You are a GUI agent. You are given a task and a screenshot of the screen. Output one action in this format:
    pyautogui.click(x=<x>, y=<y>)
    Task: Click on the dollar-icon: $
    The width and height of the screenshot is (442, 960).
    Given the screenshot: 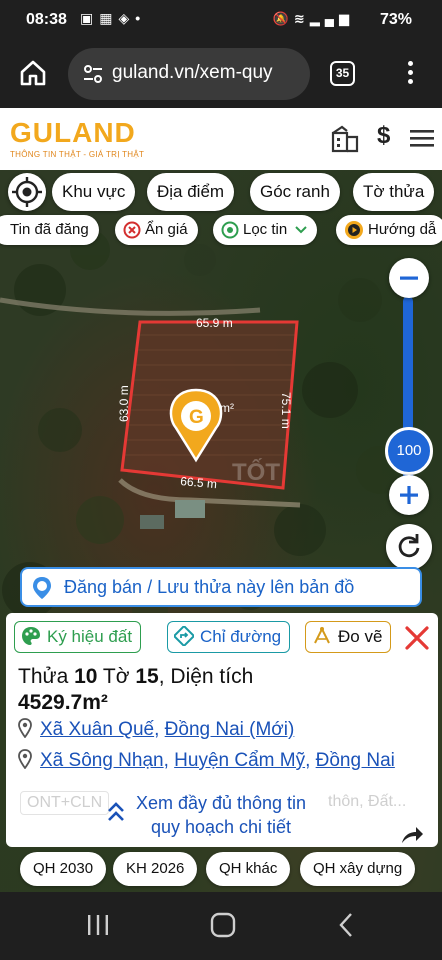 What is the action you would take?
    pyautogui.click(x=383, y=136)
    